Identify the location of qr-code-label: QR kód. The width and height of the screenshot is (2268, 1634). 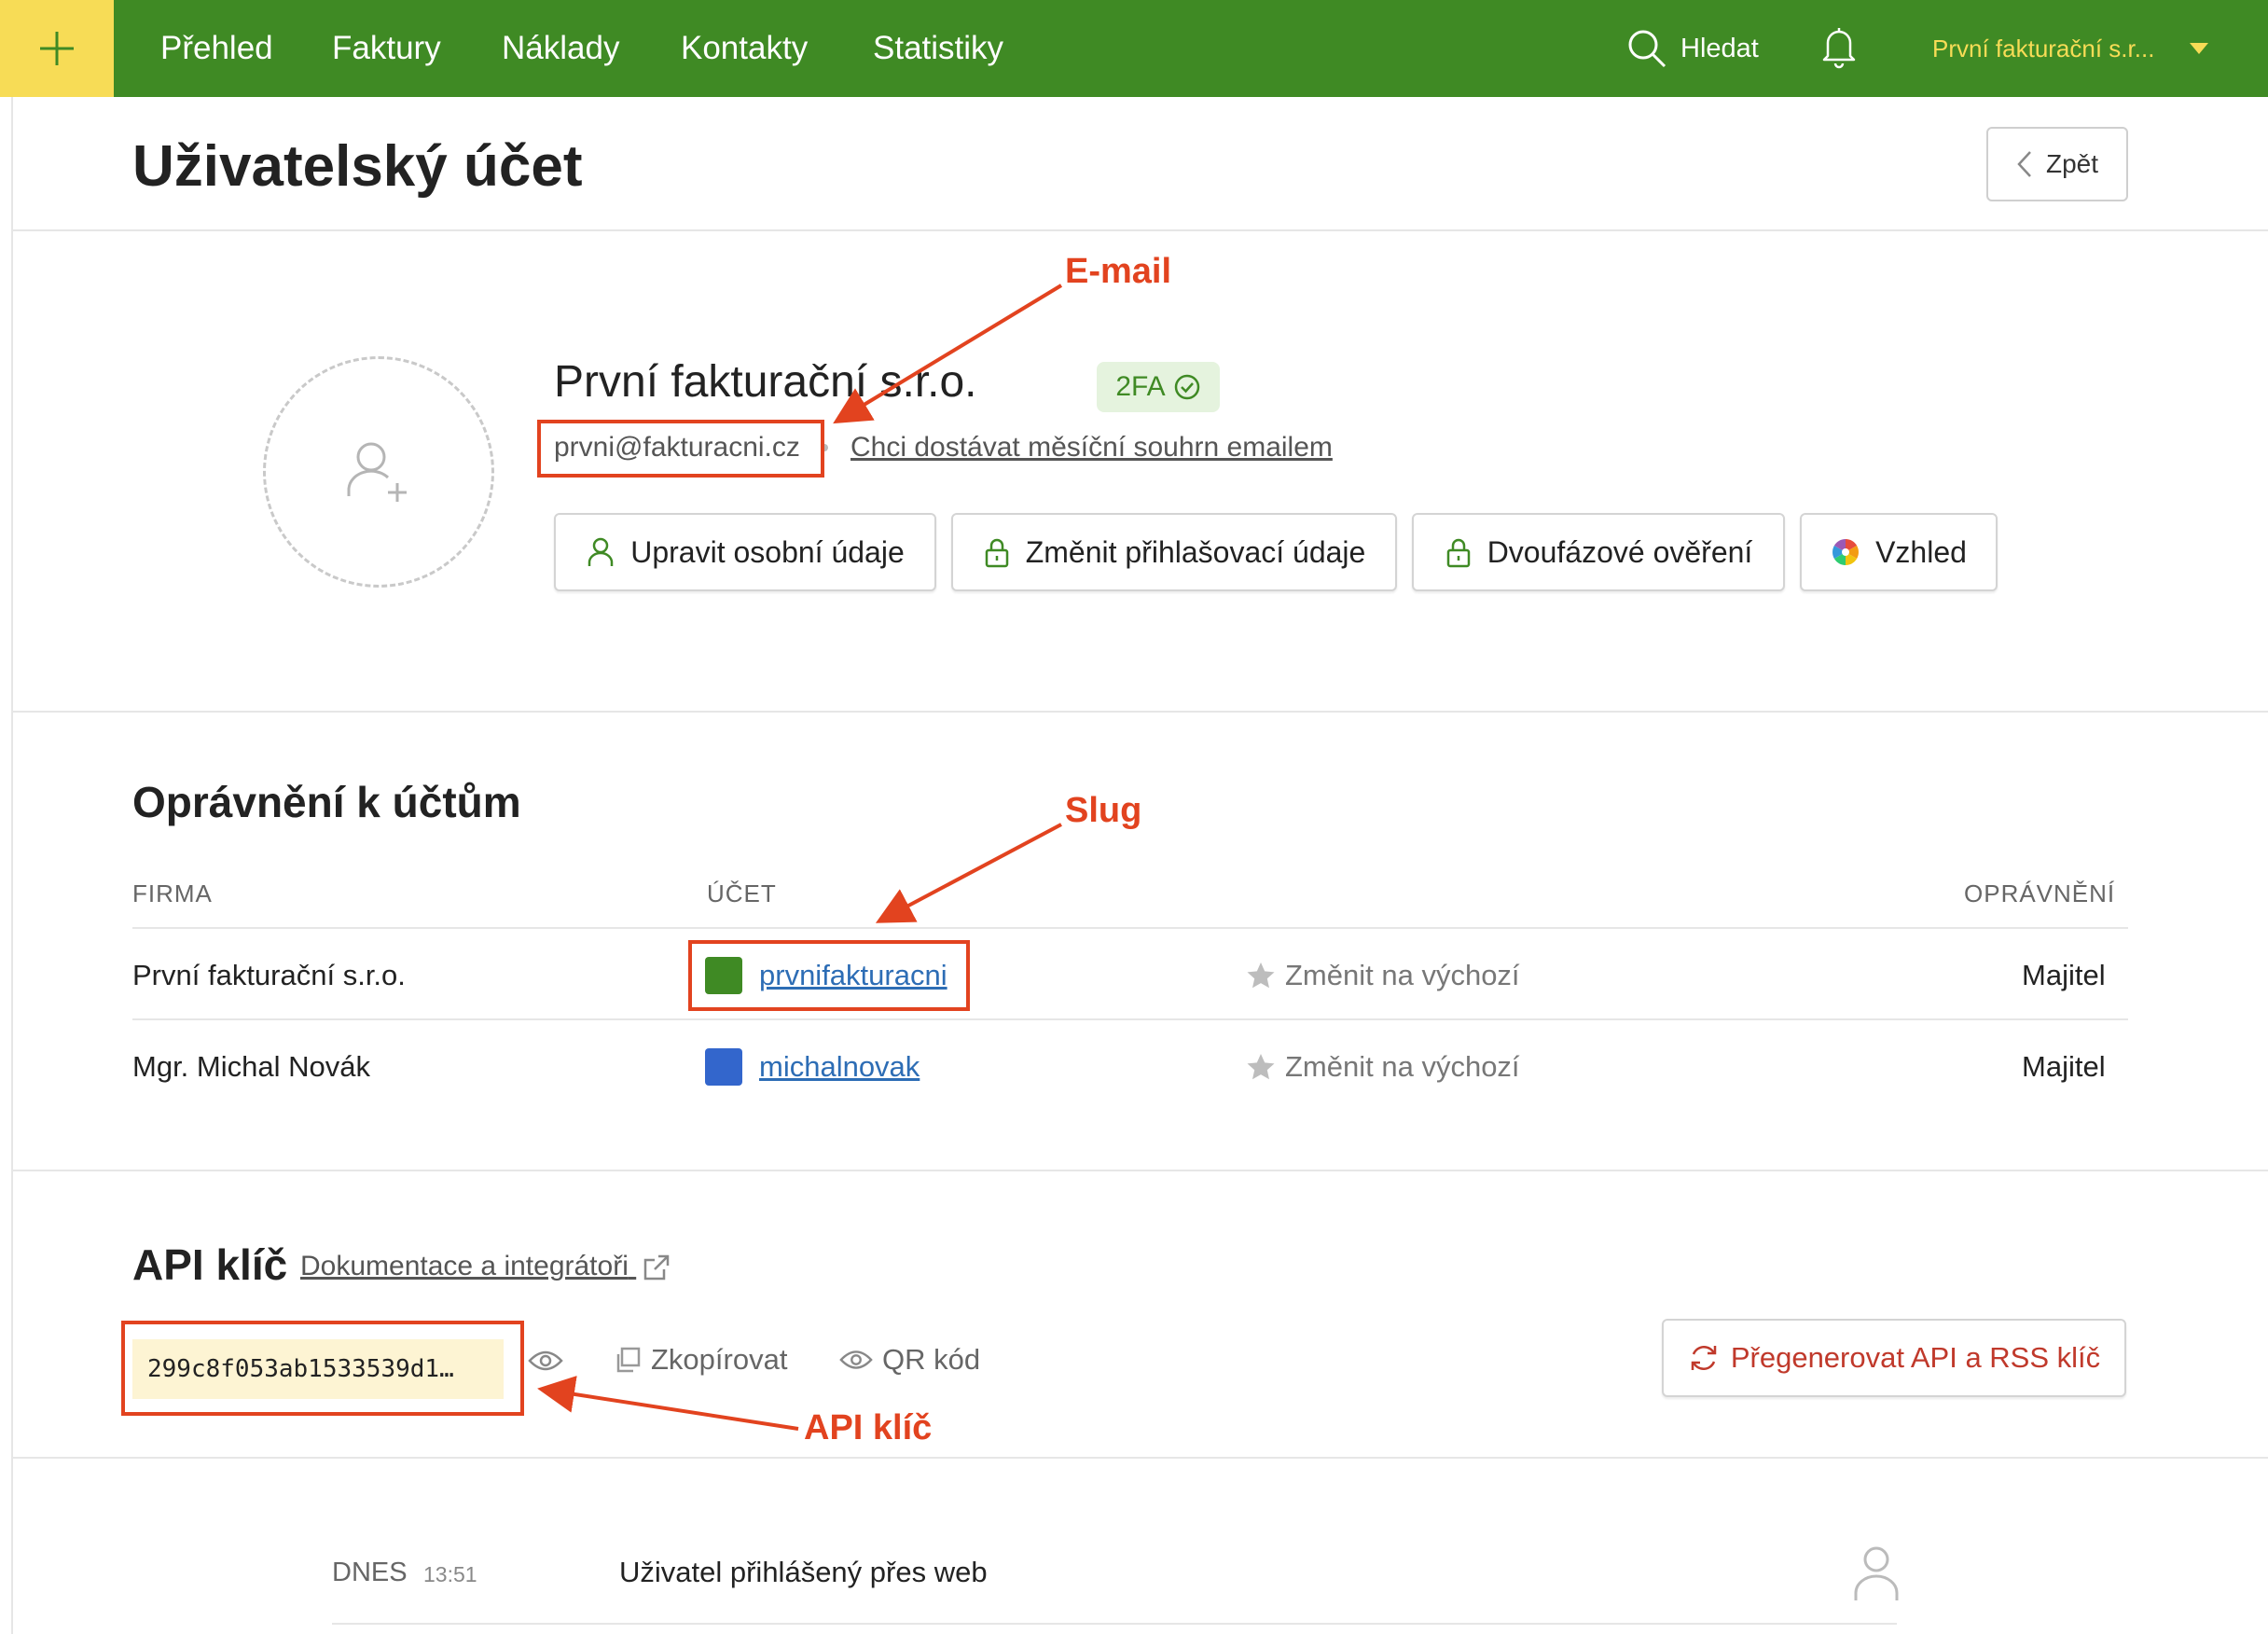
(931, 1359).